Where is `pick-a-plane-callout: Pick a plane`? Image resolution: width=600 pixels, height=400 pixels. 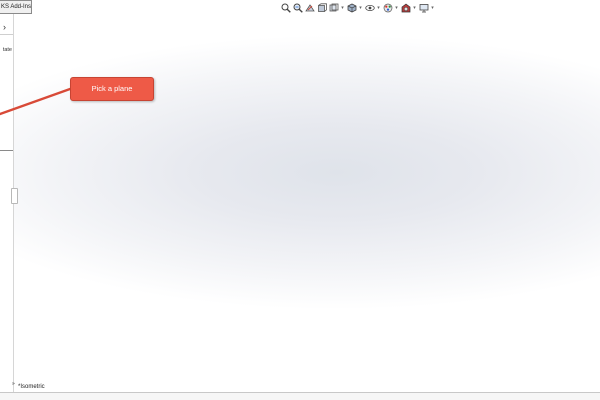
pick-a-plane-callout: Pick a plane is located at coordinates (112, 89).